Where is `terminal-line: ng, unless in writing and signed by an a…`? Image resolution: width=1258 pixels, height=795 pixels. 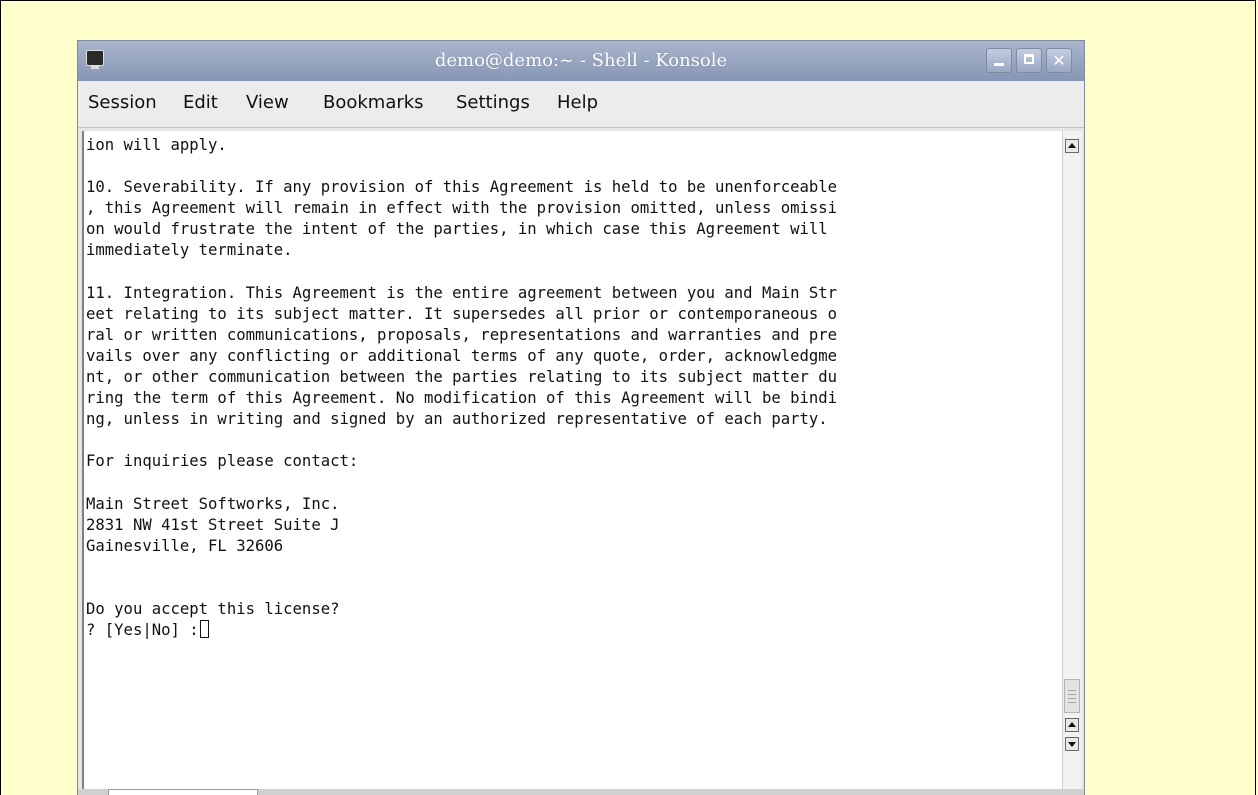
terminal-line: ng, unless in writing and signed by an a… is located at coordinates (457, 419).